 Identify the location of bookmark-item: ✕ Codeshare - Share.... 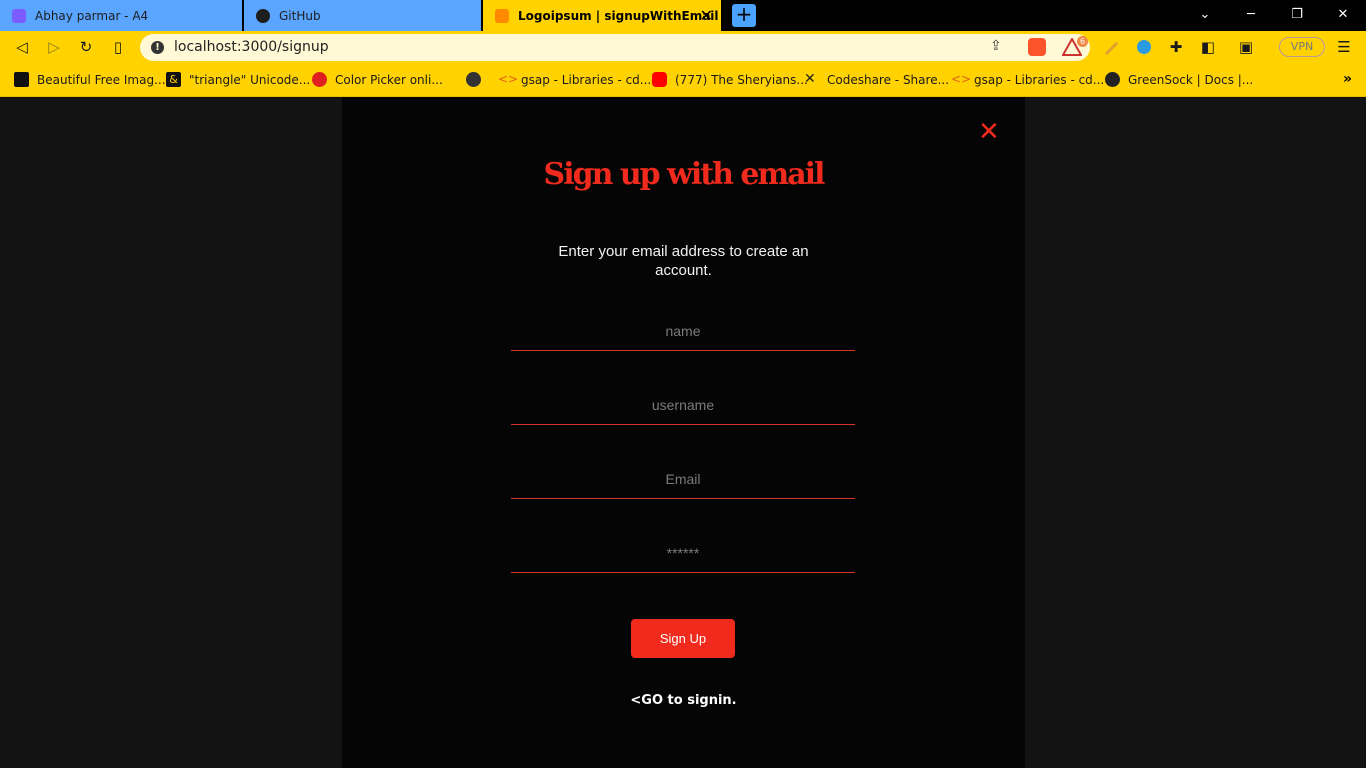
(876, 79).